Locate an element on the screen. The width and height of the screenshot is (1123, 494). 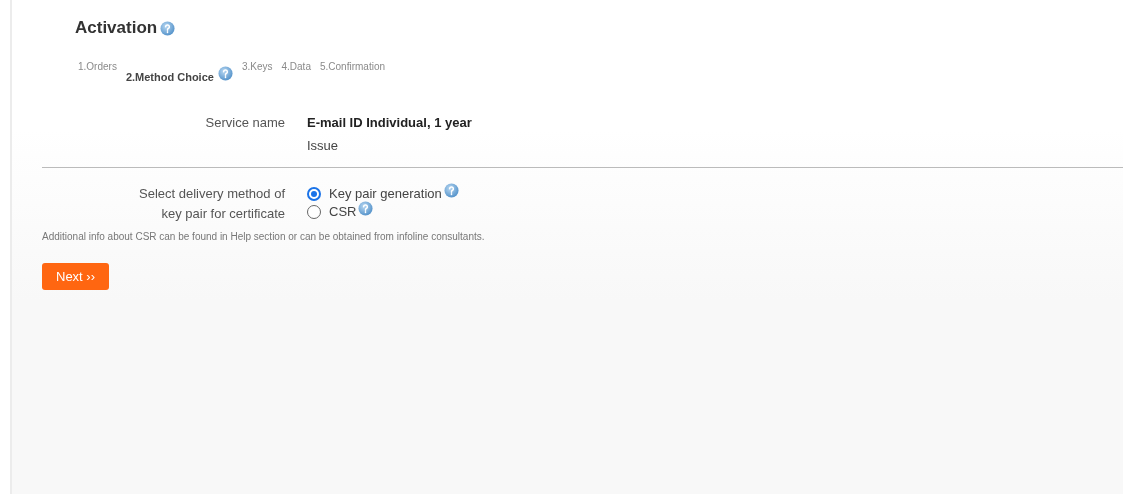
field-label: Service name is located at coordinates (244, 123).